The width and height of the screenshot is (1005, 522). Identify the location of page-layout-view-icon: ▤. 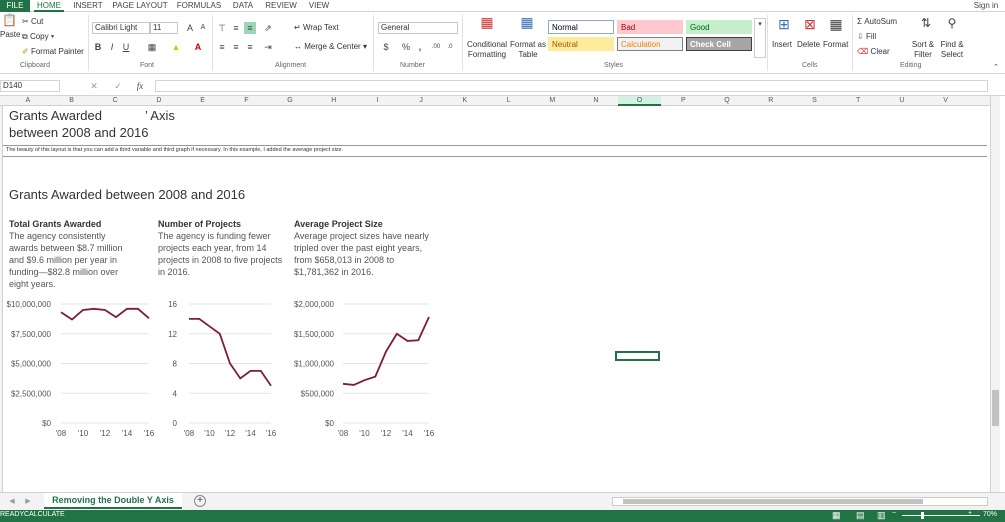
(860, 515).